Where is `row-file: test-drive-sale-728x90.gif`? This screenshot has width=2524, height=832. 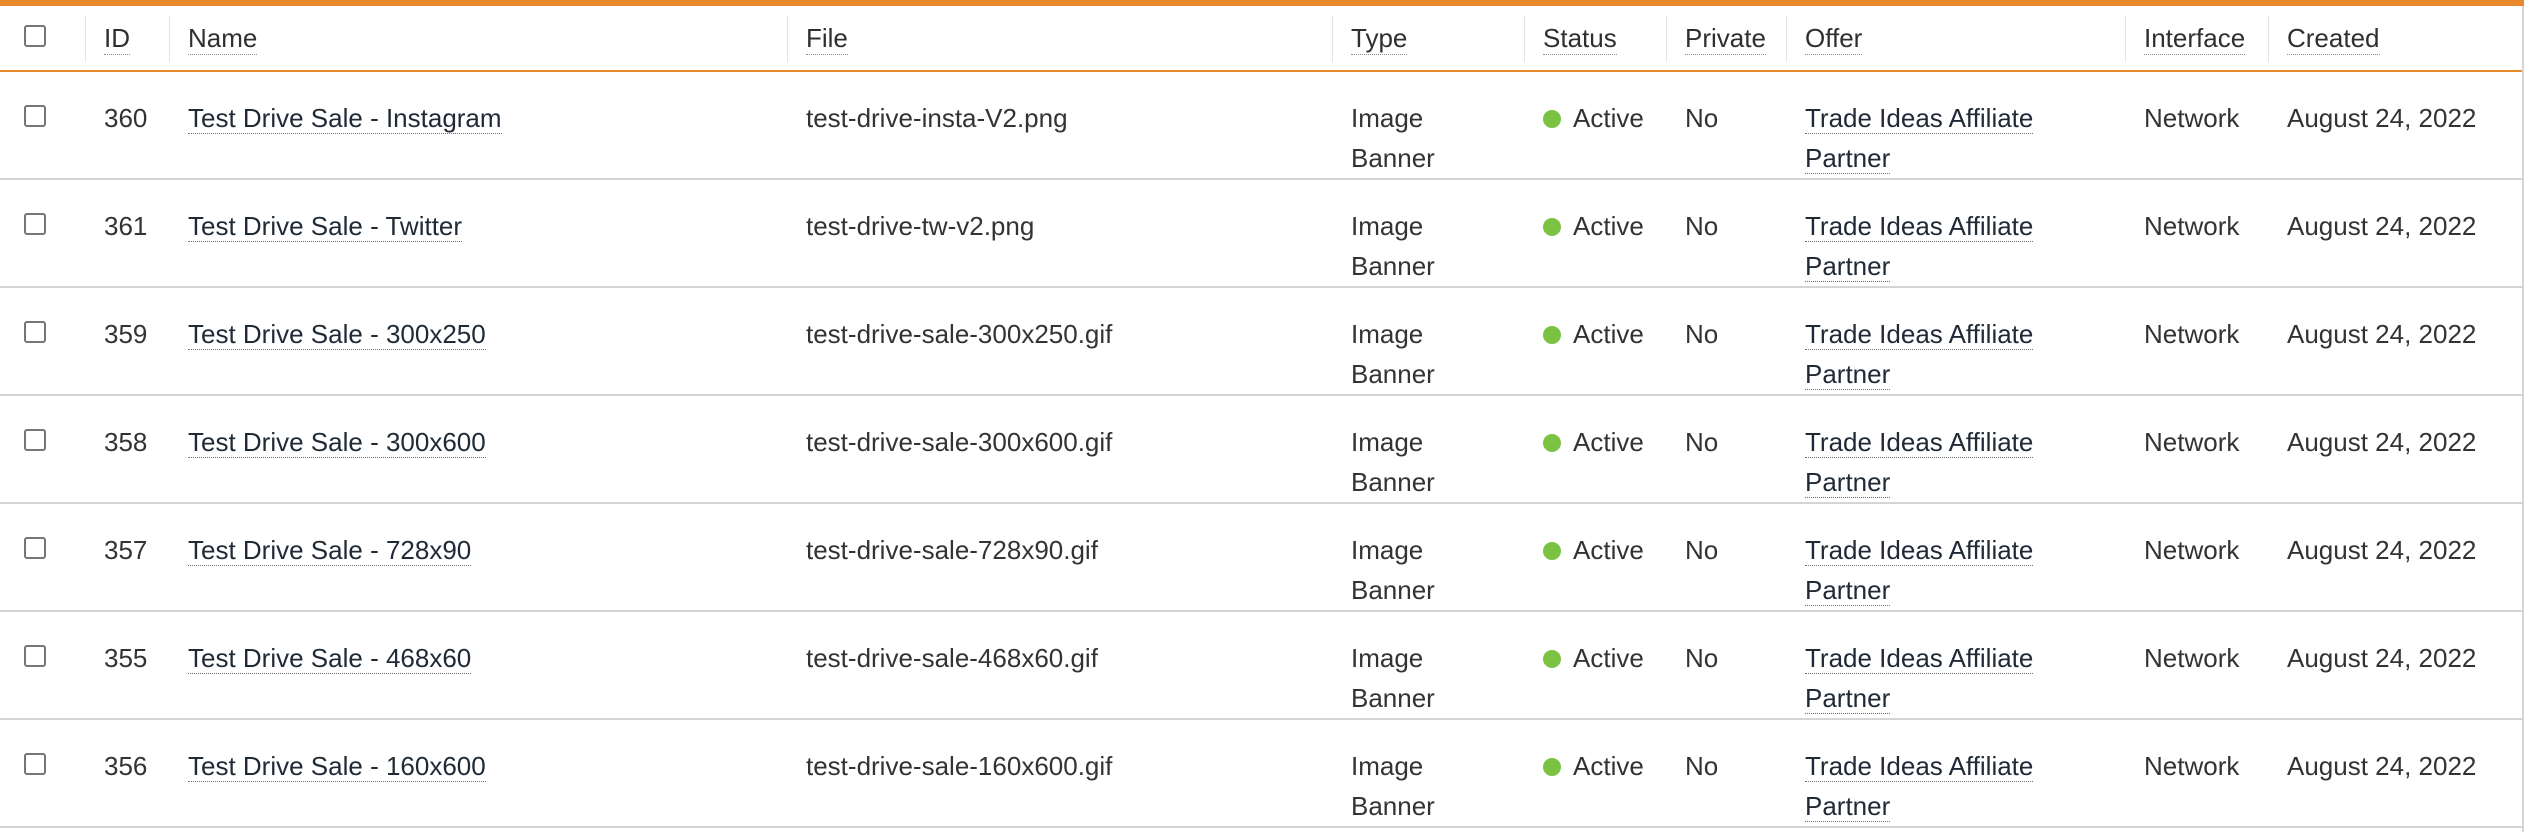
row-file: test-drive-sale-728x90.gif is located at coordinates (1060, 557).